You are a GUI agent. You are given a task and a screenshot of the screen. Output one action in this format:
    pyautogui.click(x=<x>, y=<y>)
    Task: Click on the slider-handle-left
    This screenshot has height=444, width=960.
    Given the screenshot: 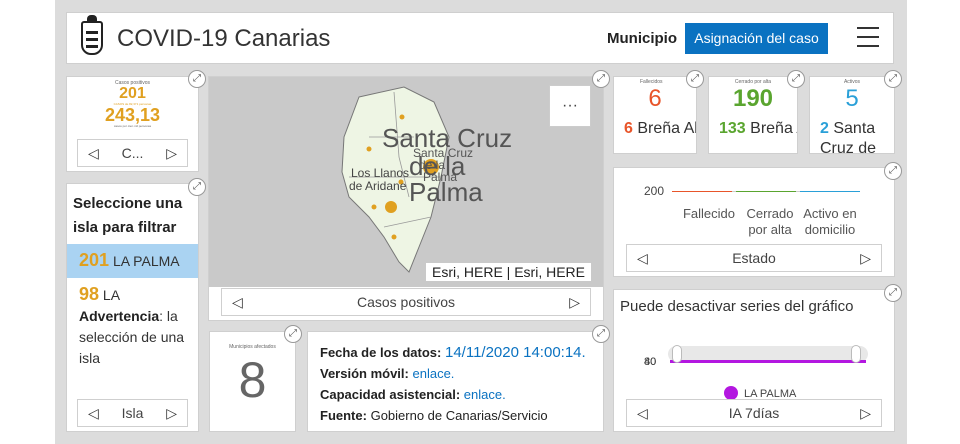 What is the action you would take?
    pyautogui.click(x=677, y=354)
    